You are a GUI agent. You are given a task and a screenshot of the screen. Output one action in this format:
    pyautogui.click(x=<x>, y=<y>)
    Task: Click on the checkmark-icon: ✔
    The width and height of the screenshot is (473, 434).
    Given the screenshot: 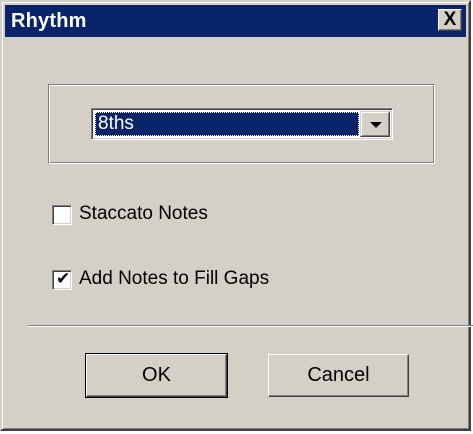 What is the action you would take?
    pyautogui.click(x=63, y=278)
    